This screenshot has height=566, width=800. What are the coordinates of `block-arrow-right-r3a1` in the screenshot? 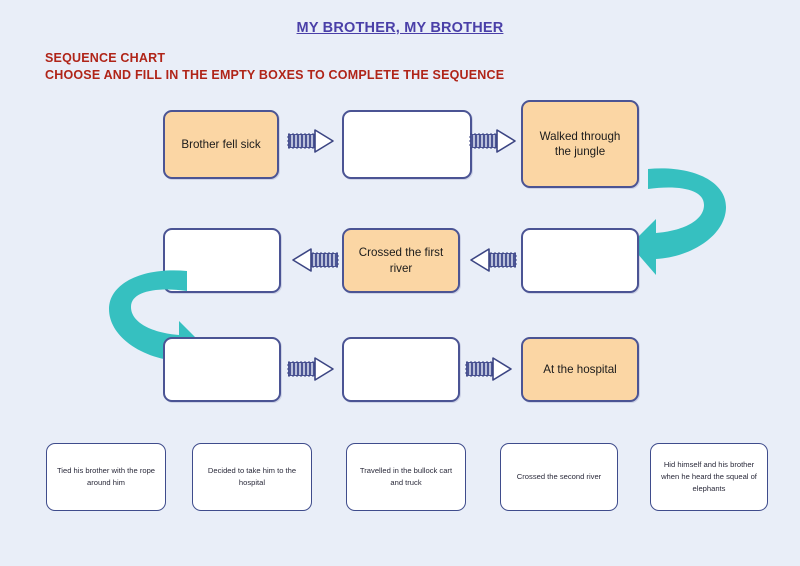 It's located at (312, 369).